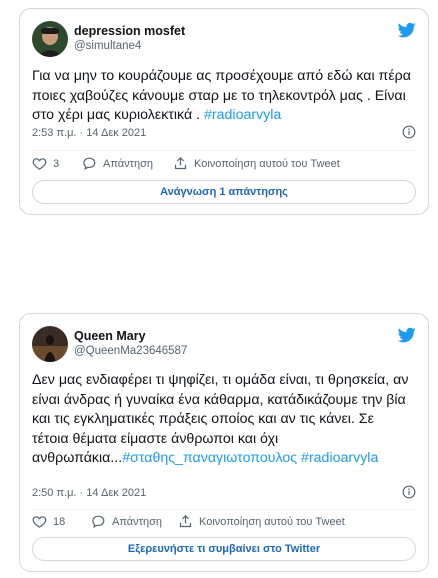 The height and width of the screenshot is (578, 438). Describe the element at coordinates (110, 336) in the screenshot. I see `author-name: Queen Mary` at that location.